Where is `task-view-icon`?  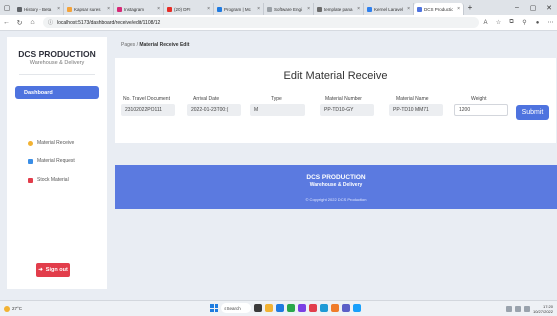
task-view-icon is located at coordinates (258, 308).